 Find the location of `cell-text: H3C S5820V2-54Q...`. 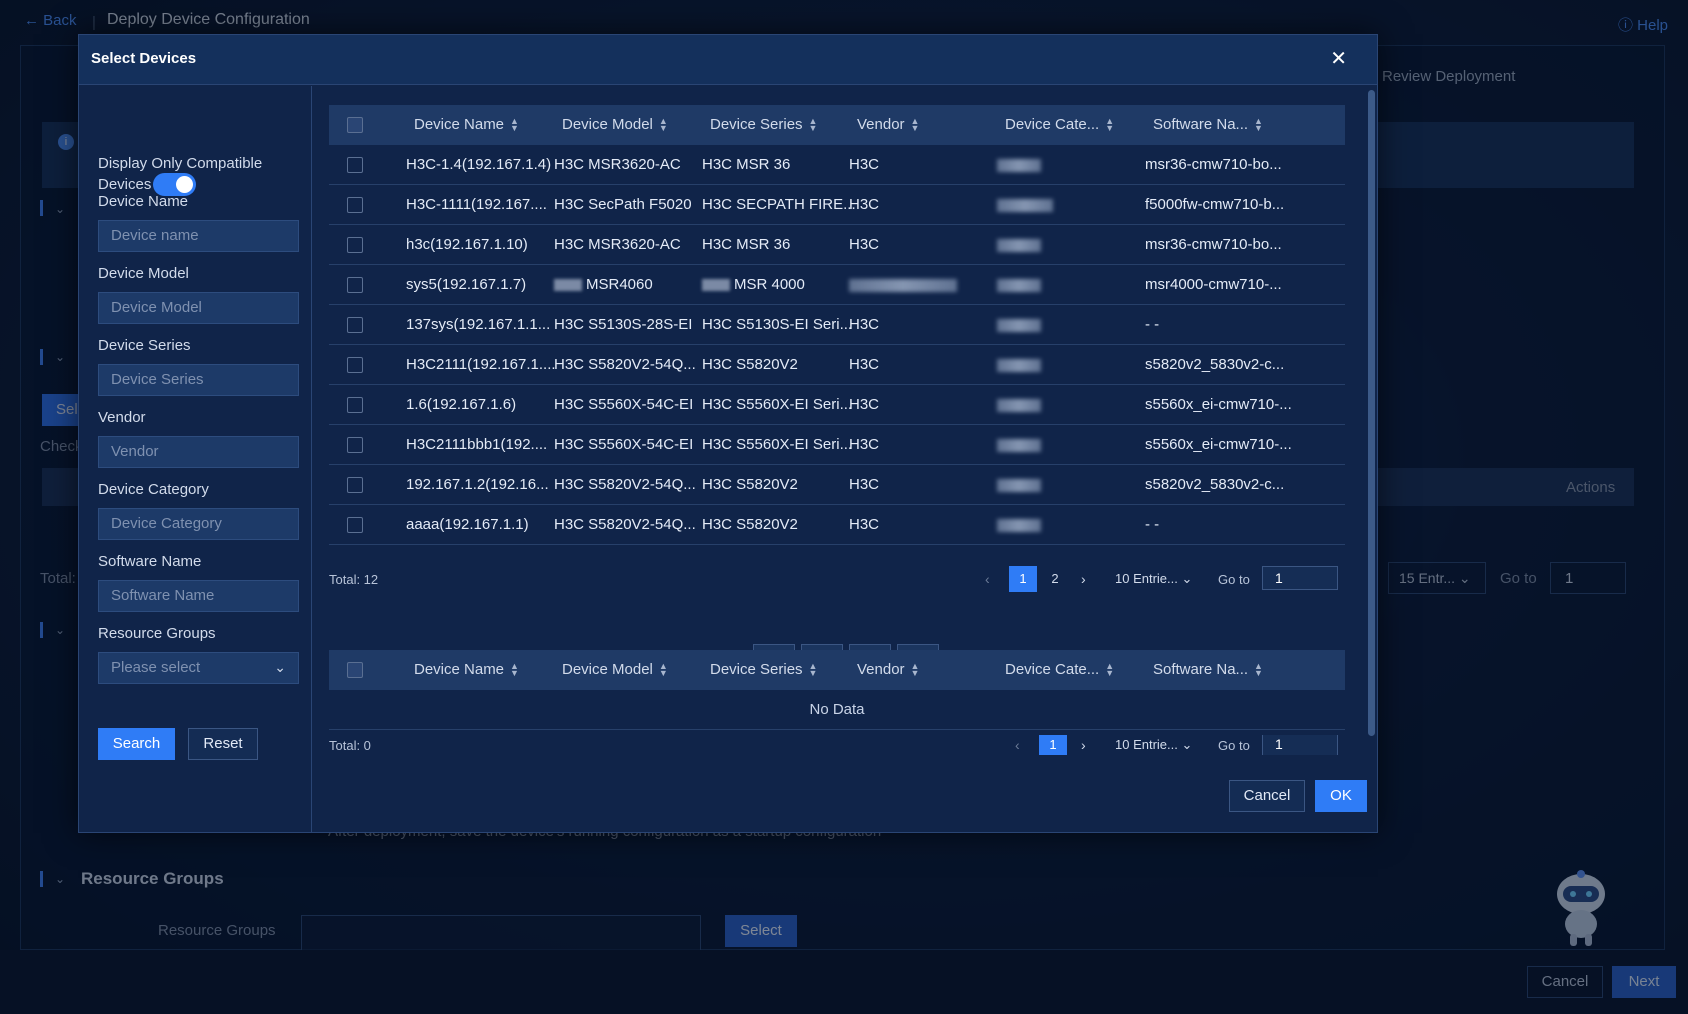

cell-text: H3C S5820V2-54Q... is located at coordinates (625, 484).